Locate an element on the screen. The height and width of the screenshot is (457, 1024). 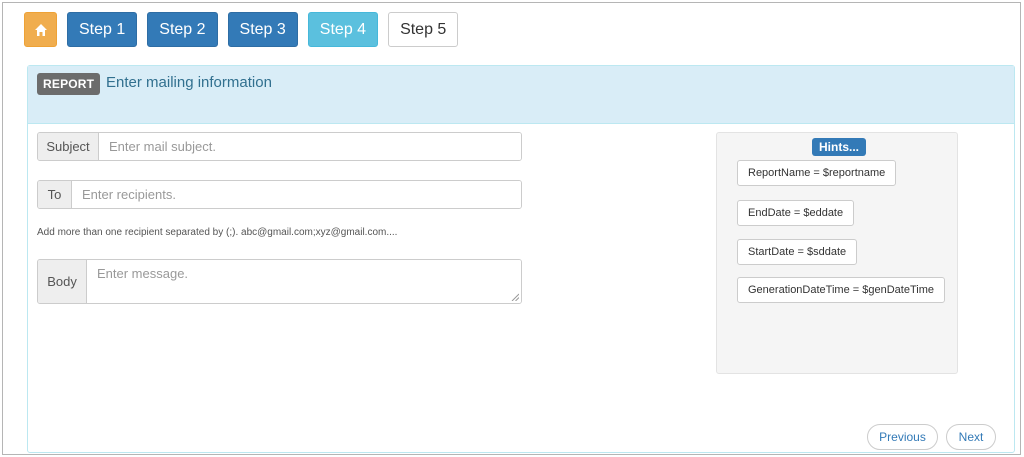
step-navigation: Step 1 Step 2 Step 3 Step 4 Step 5 is located at coordinates (241, 29).